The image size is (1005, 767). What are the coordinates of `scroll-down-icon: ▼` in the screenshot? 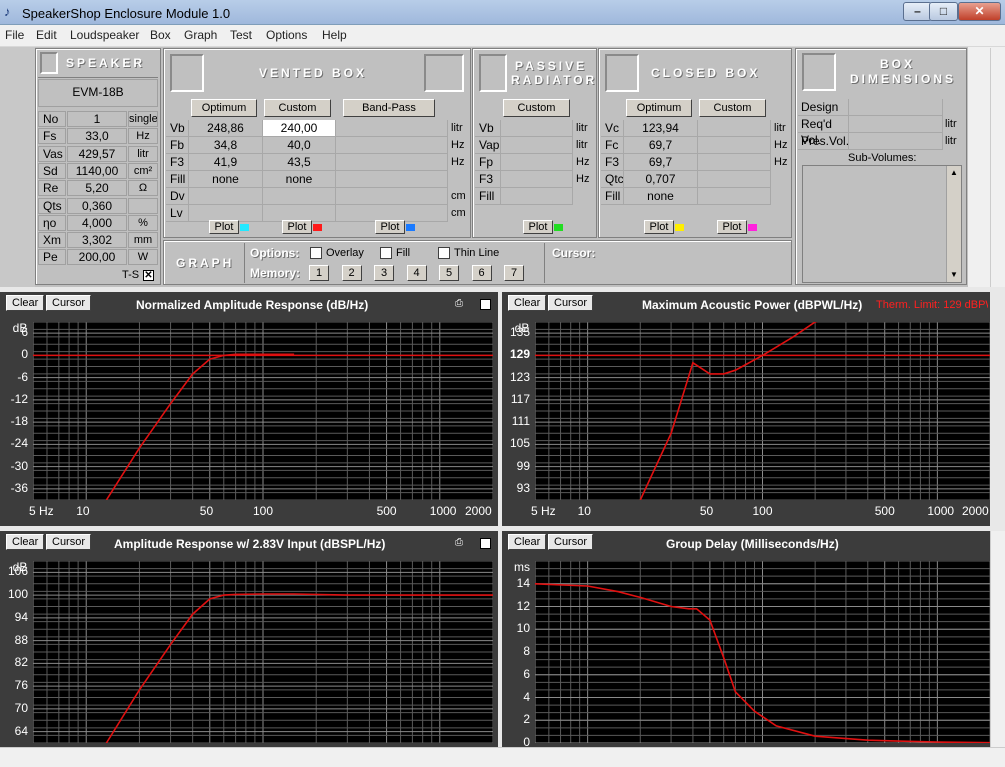 It's located at (954, 275).